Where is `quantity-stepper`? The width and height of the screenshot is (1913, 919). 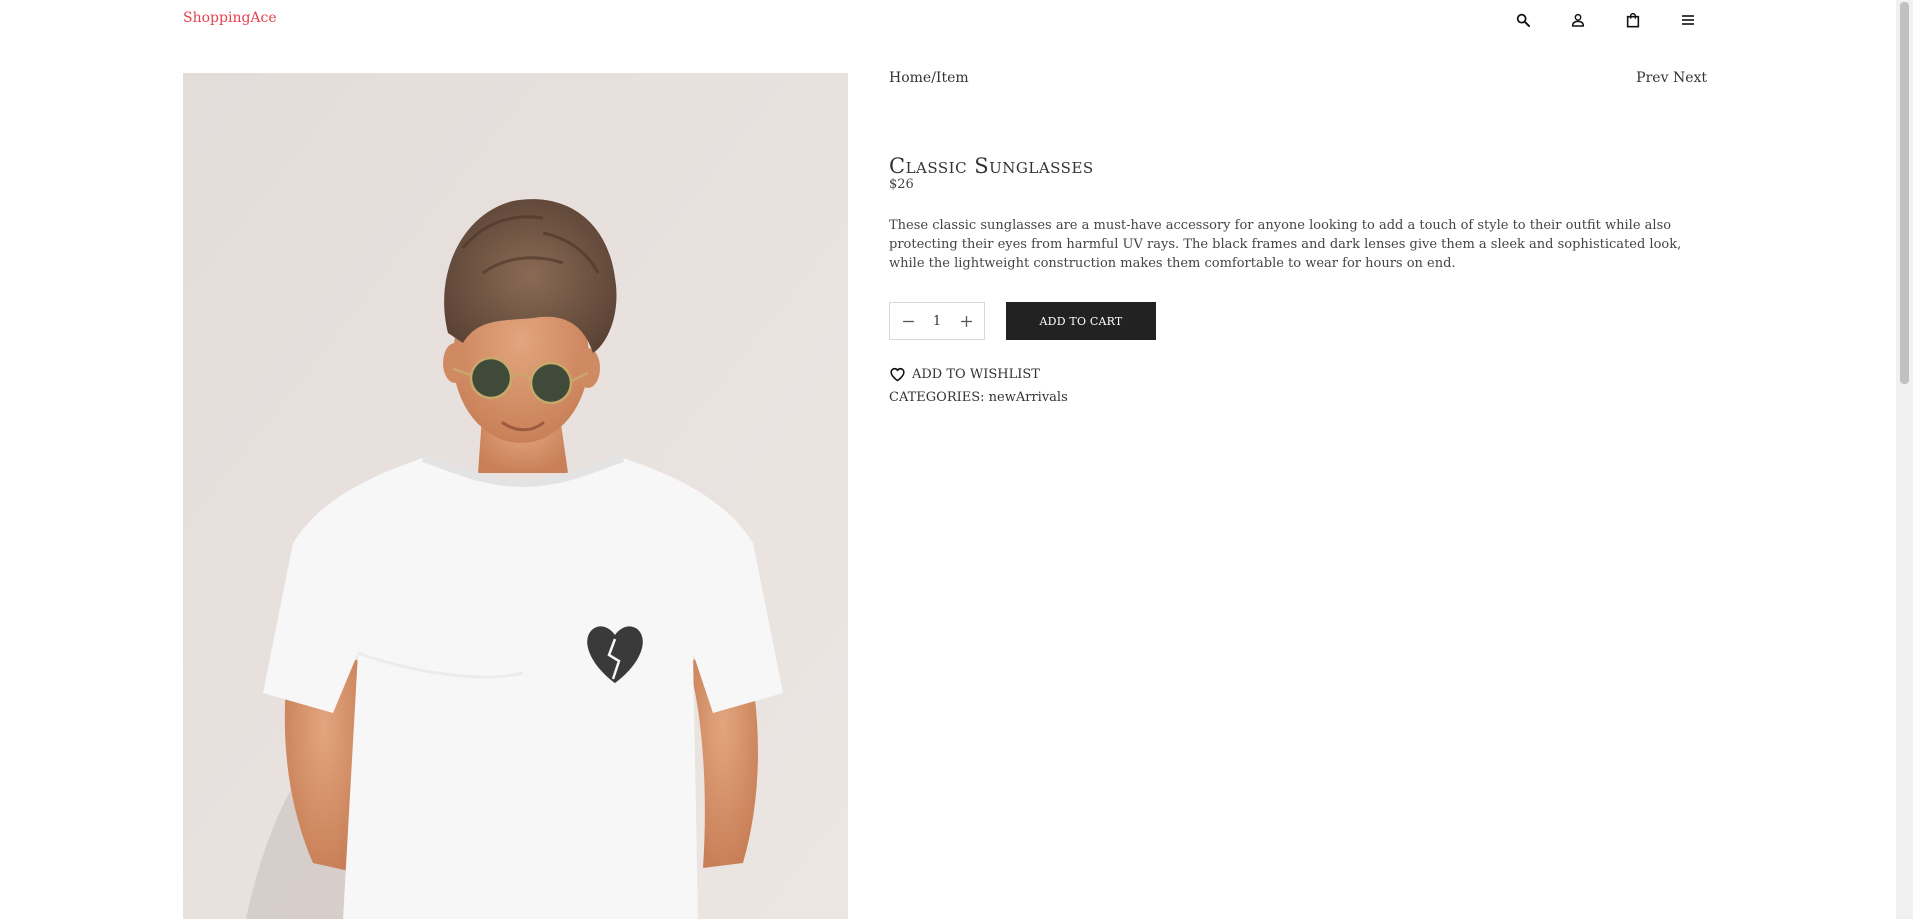 quantity-stepper is located at coordinates (937, 321).